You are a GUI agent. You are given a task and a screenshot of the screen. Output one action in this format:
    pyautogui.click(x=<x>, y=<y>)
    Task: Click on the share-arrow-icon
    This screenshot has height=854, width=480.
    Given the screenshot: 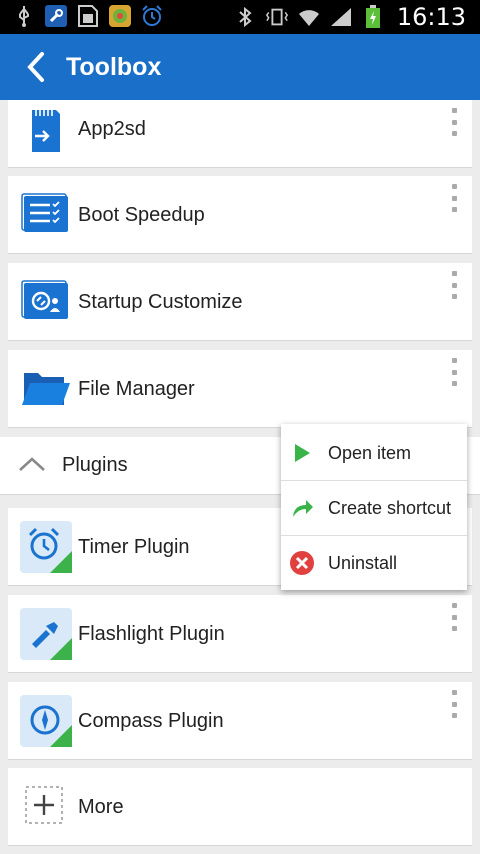 What is the action you would take?
    pyautogui.click(x=302, y=508)
    